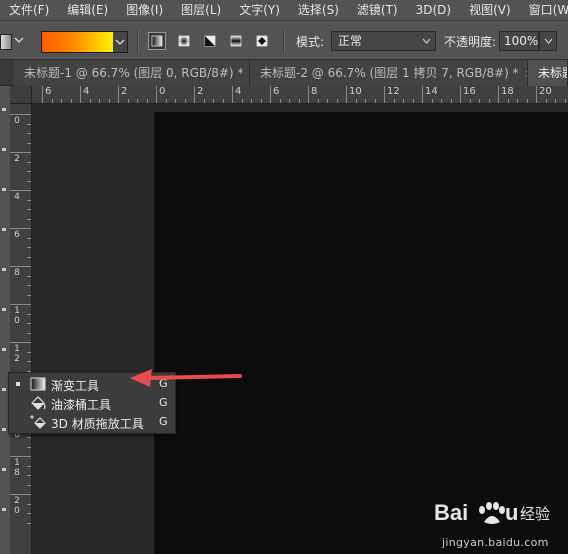 This screenshot has width=568, height=554. I want to click on ruler-tick-label: 8, so click(17, 273).